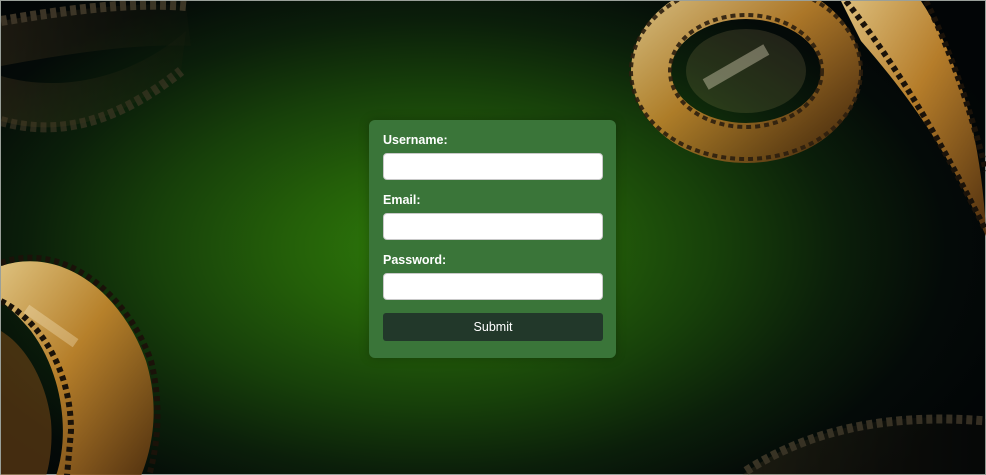  Describe the element at coordinates (493, 166) in the screenshot. I see `username-input` at that location.